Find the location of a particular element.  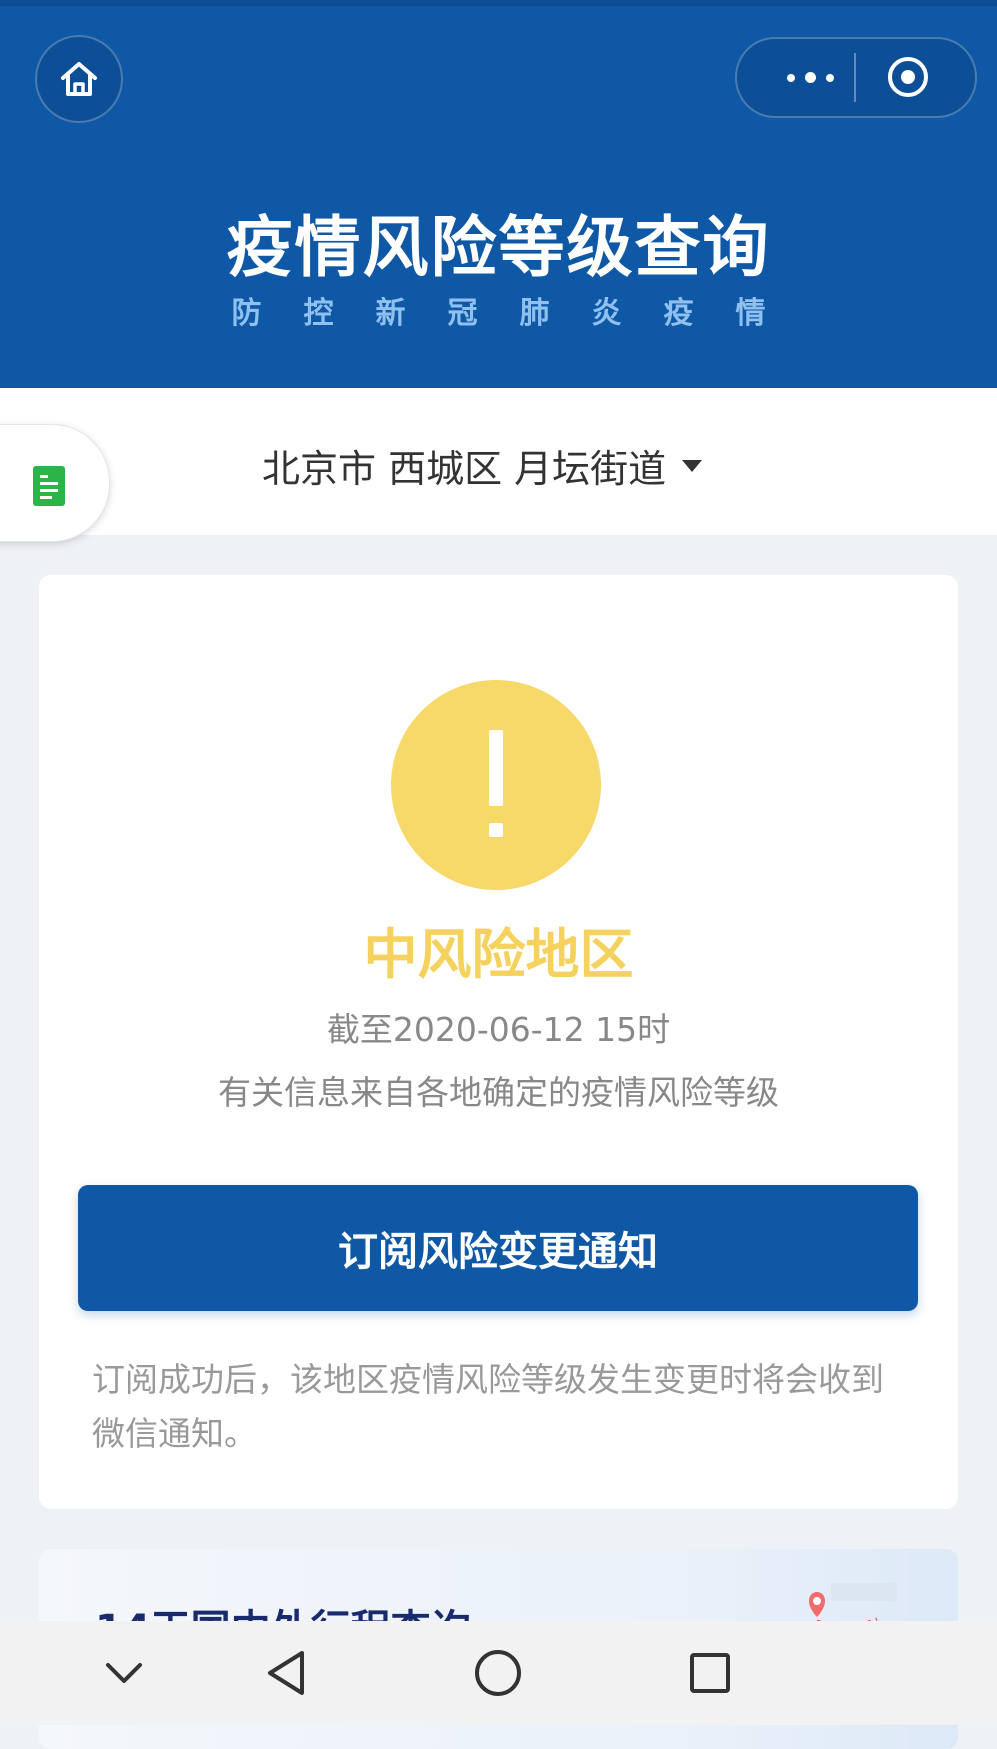

more-dots-icon is located at coordinates (810, 77).